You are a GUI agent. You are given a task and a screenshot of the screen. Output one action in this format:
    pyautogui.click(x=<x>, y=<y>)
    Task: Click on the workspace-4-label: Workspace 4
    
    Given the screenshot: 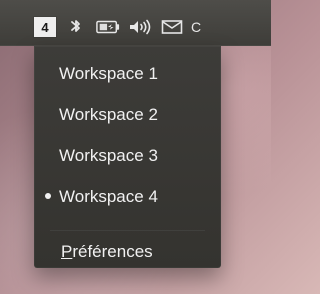 What is the action you would take?
    pyautogui.click(x=108, y=196)
    